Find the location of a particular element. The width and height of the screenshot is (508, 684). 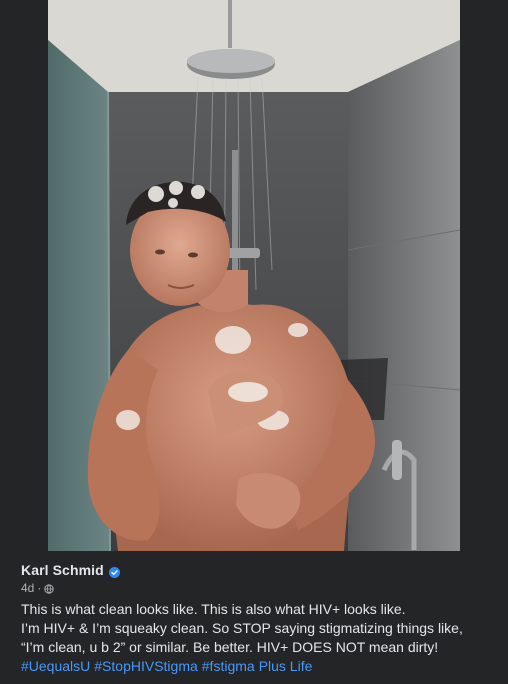

hashtag-link: #UequalsU is located at coordinates (55, 666).